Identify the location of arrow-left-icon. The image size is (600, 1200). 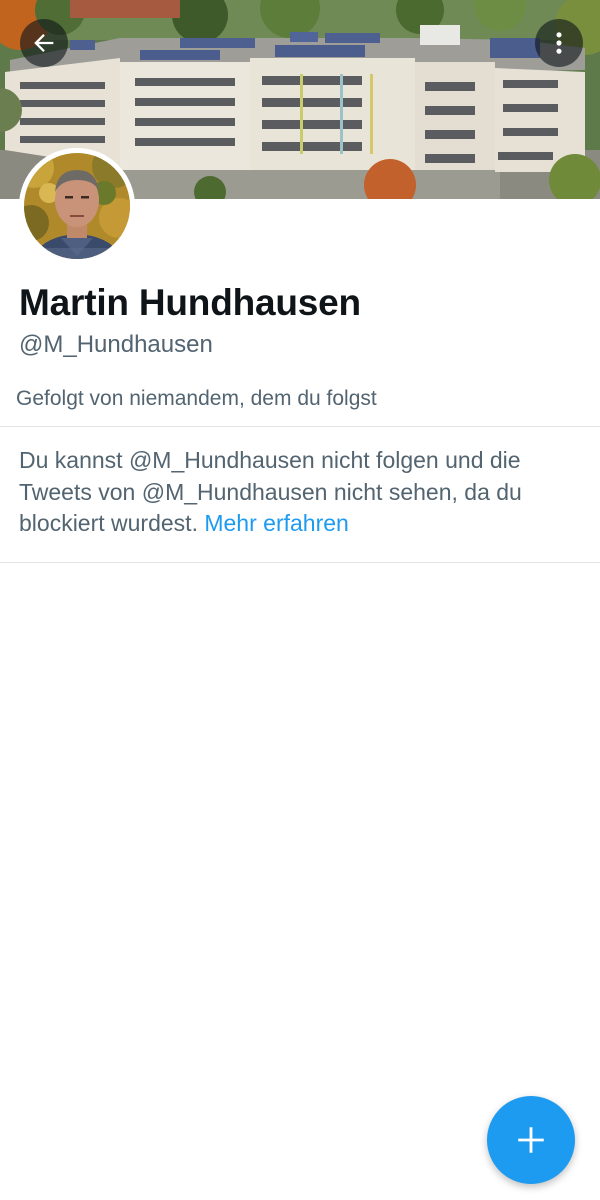
(44, 43).